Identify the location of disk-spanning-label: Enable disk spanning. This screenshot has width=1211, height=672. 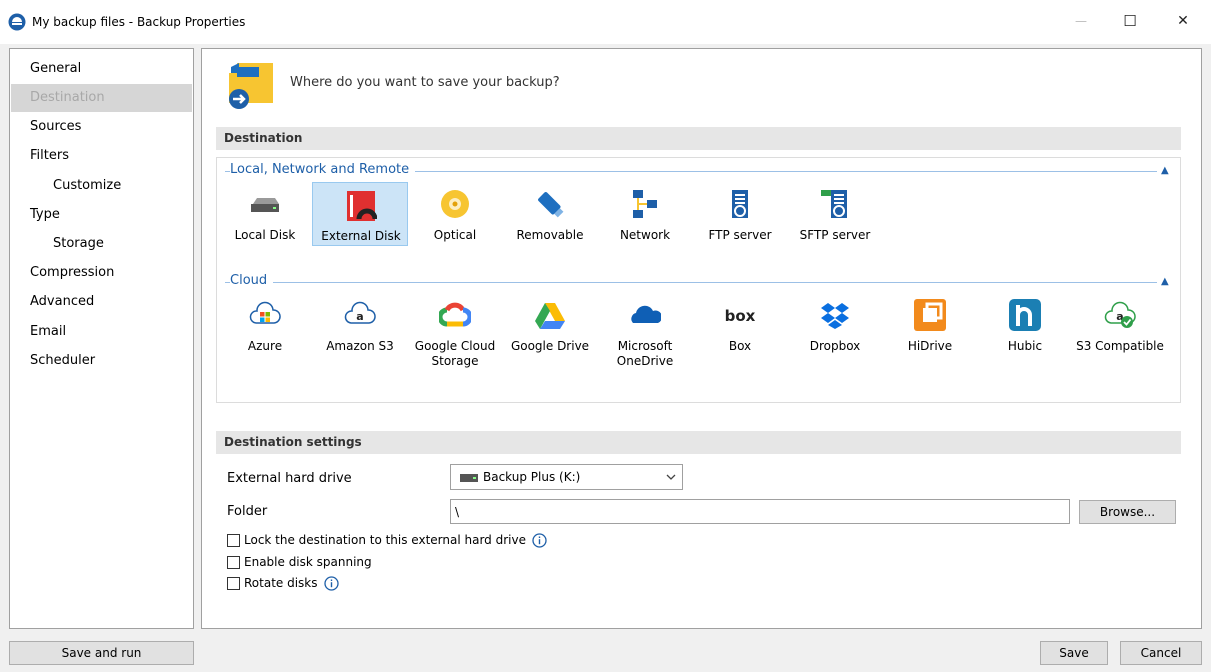
(308, 562).